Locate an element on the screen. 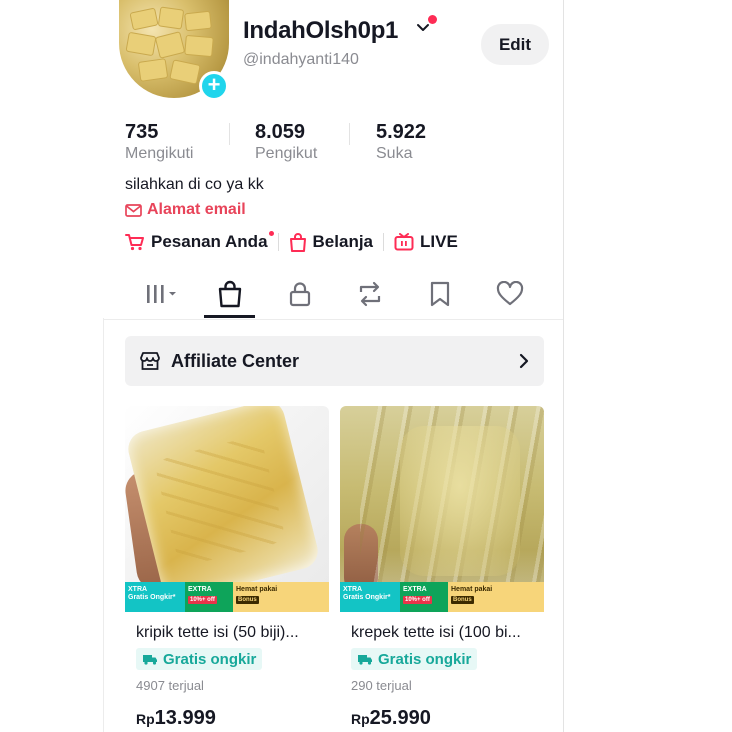  affiliate-center-button: Affiliate Center is located at coordinates (334, 361).